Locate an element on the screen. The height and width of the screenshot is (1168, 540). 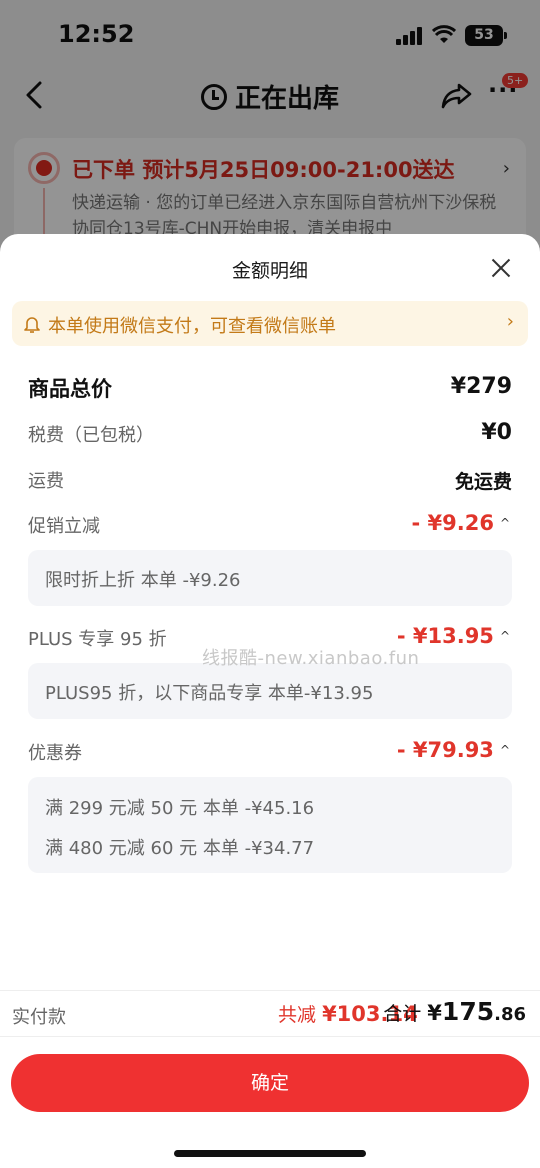
home-indicator is located at coordinates (270, 1153).